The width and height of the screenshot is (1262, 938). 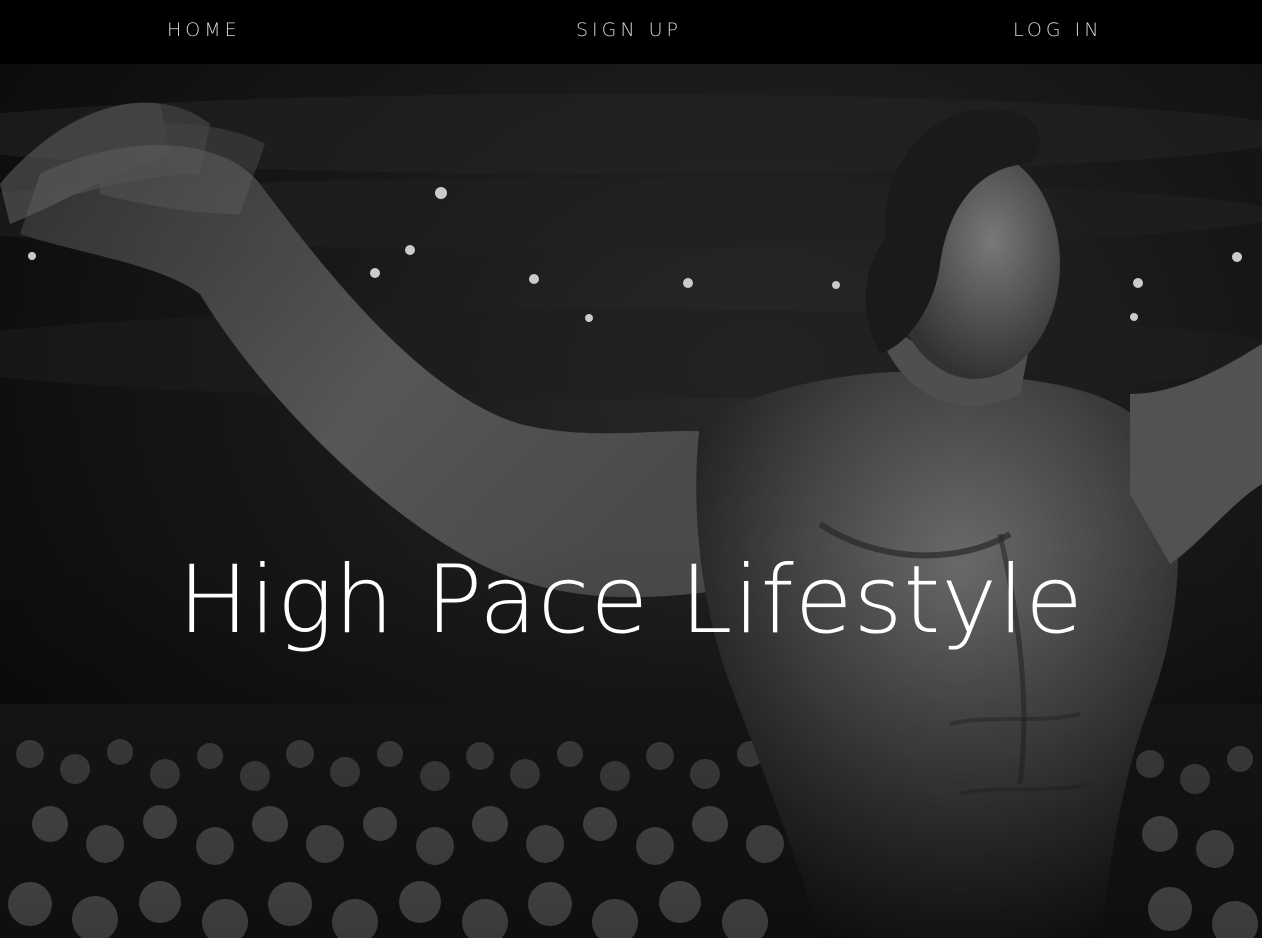 What do you see at coordinates (631, 600) in the screenshot?
I see `hero-title: High Pace Lifestyle` at bounding box center [631, 600].